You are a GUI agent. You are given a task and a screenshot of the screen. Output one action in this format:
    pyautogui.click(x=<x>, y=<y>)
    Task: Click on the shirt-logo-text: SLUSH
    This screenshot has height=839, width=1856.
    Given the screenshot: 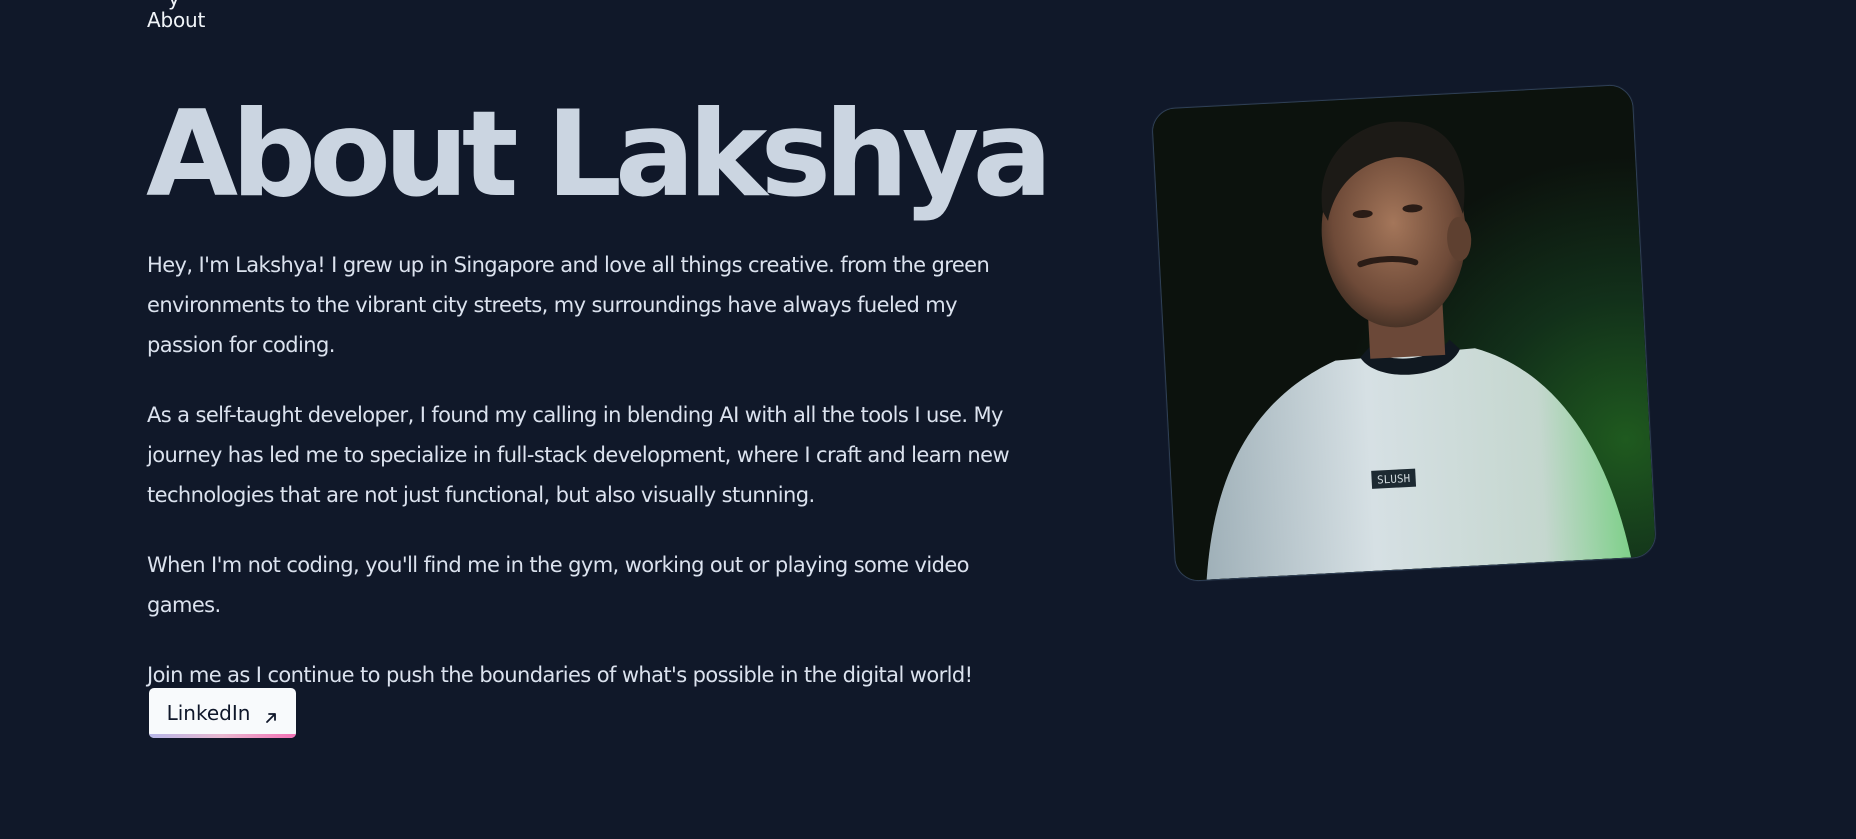 What is the action you would take?
    pyautogui.click(x=1394, y=479)
    